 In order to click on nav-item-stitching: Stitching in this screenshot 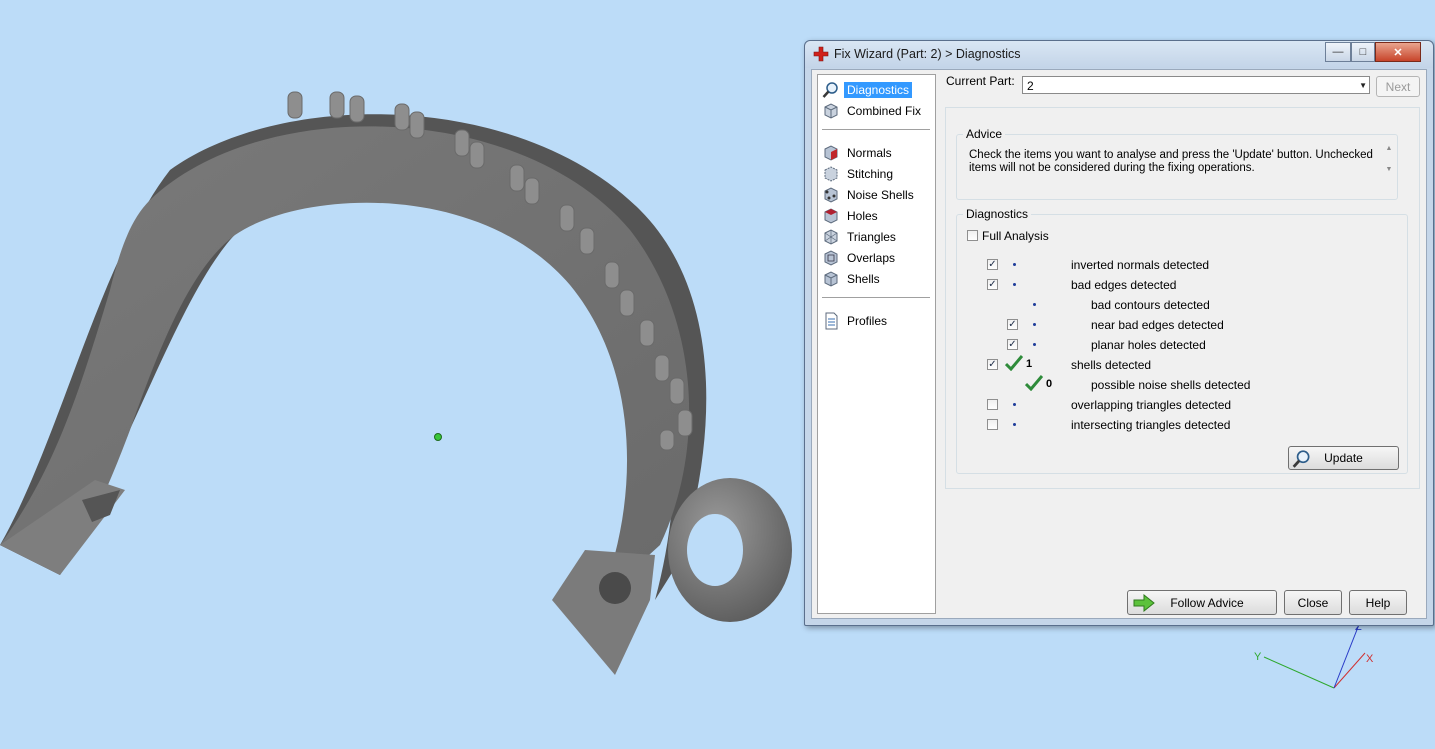, I will do `click(877, 174)`.